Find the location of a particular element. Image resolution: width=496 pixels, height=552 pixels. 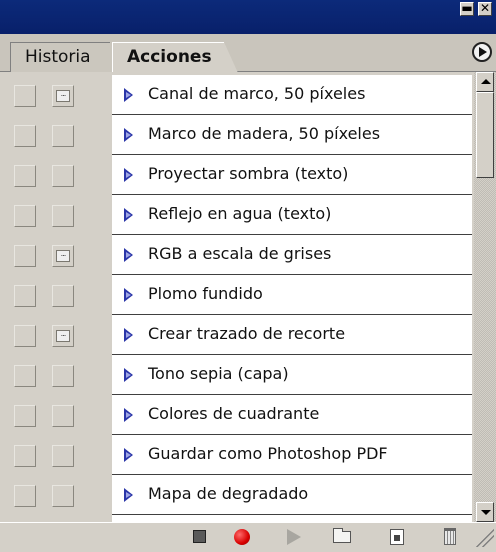

action-label: Plomo fundido is located at coordinates (205, 293).